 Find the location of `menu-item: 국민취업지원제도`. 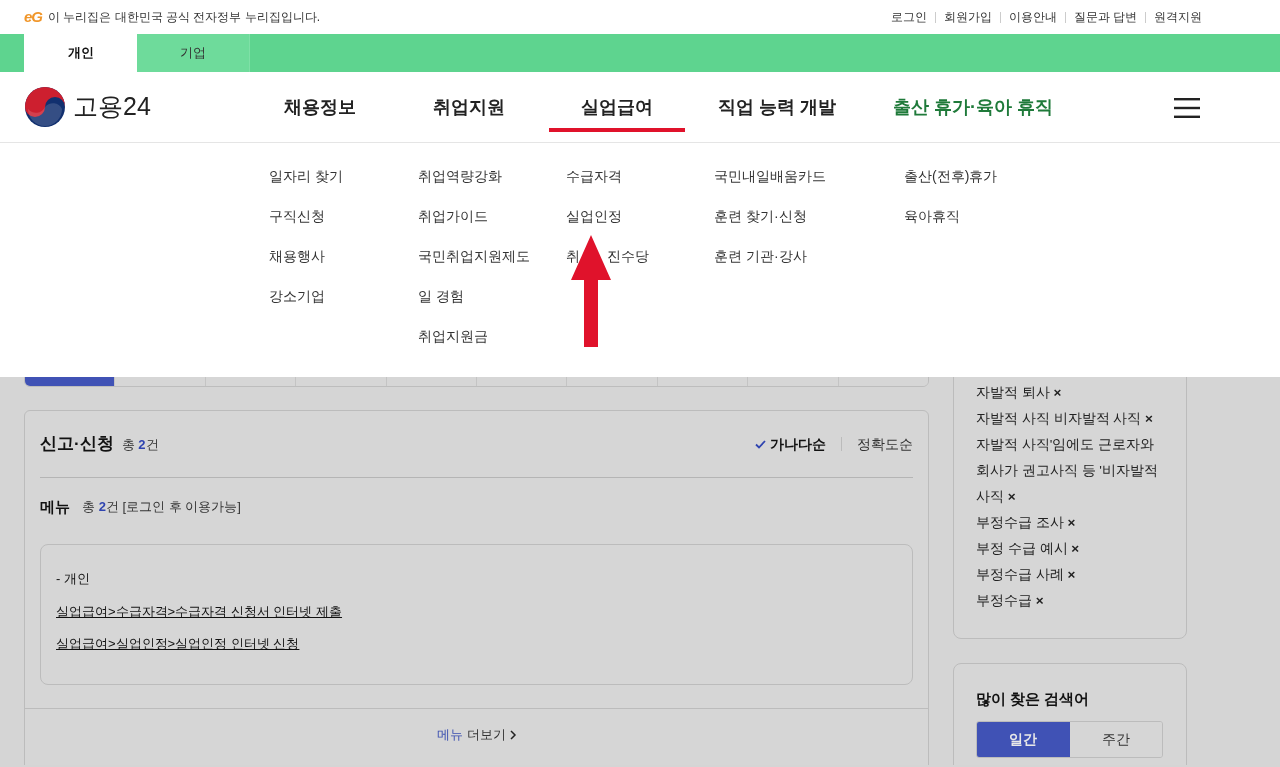

menu-item: 국민취업지원제도 is located at coordinates (474, 256).